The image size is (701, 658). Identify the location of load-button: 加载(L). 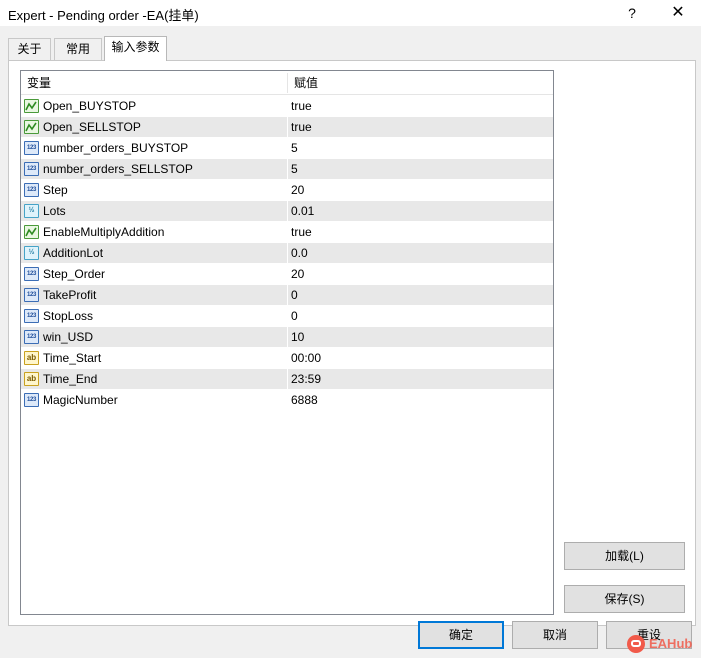
(624, 556).